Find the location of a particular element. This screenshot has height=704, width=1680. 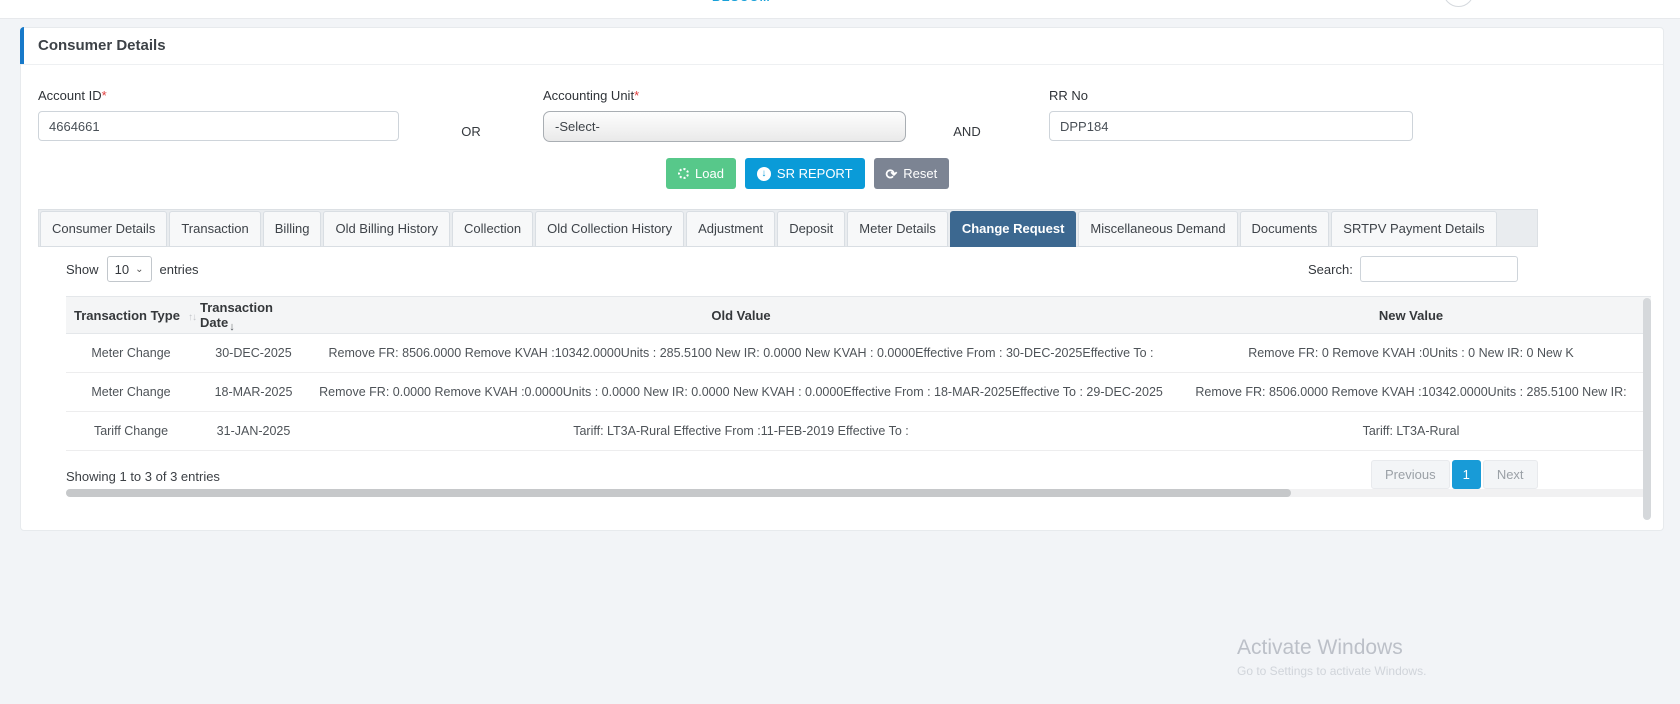

accounting-unit-group: Accounting Unit* -Select- is located at coordinates (724, 115).